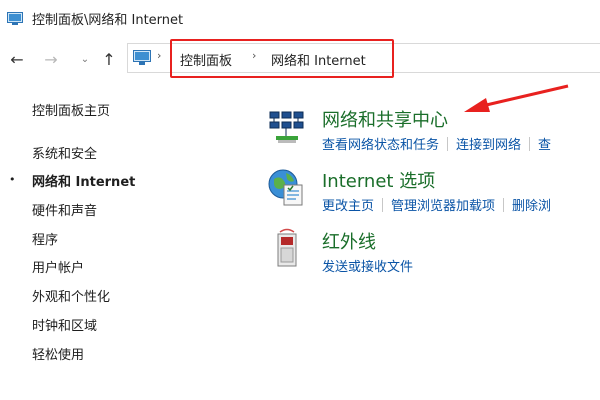 This screenshot has height=400, width=600. Describe the element at coordinates (64, 152) in the screenshot. I see `sidebar-item-system-security: 系统和安全` at that location.